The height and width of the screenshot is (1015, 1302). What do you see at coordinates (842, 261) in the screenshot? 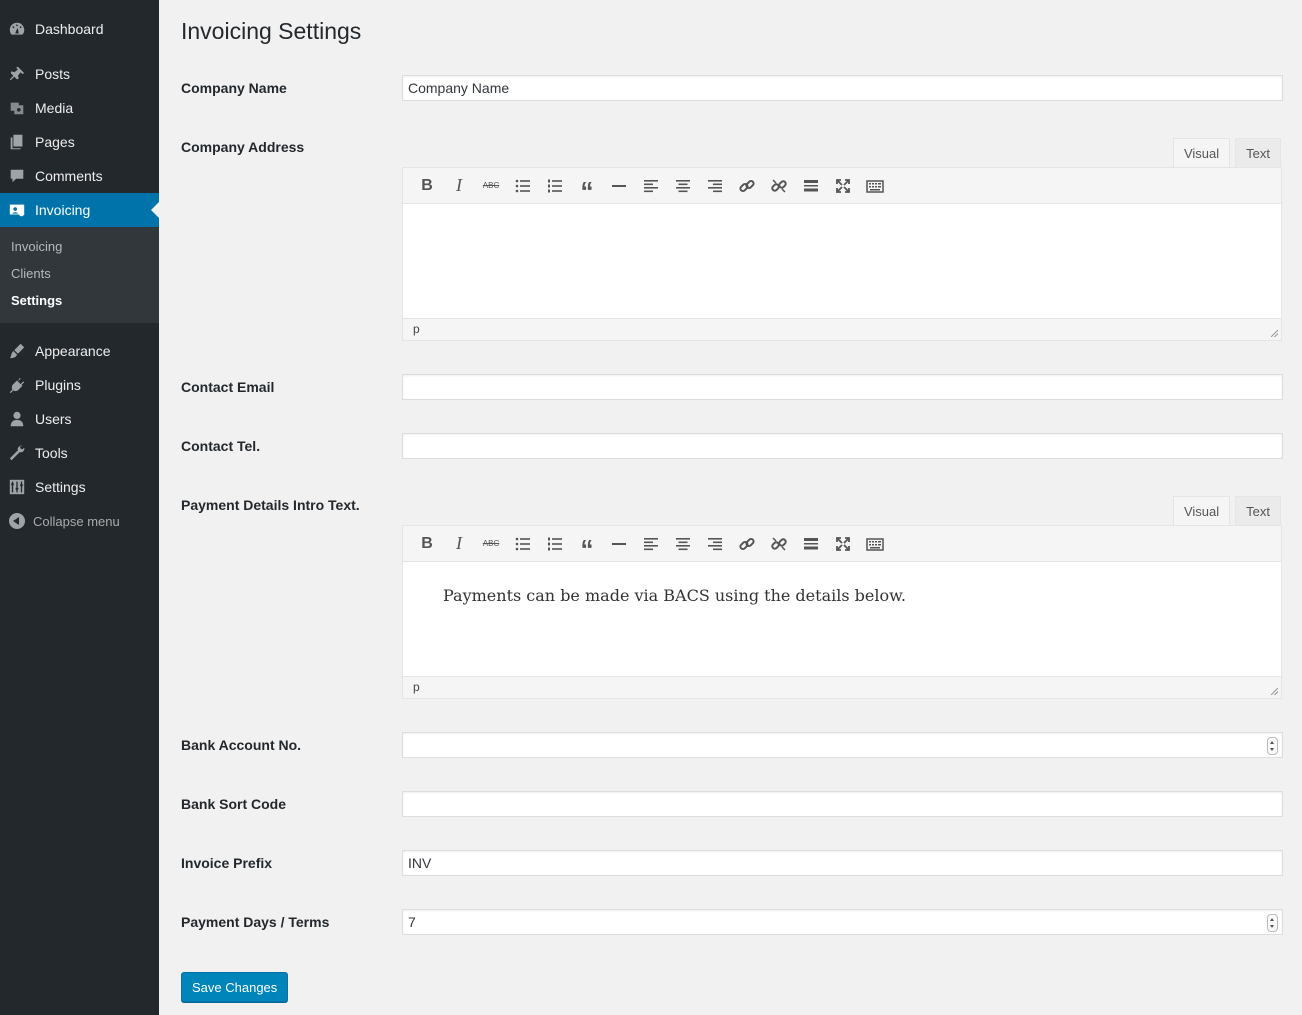
I see `company-address-content` at bounding box center [842, 261].